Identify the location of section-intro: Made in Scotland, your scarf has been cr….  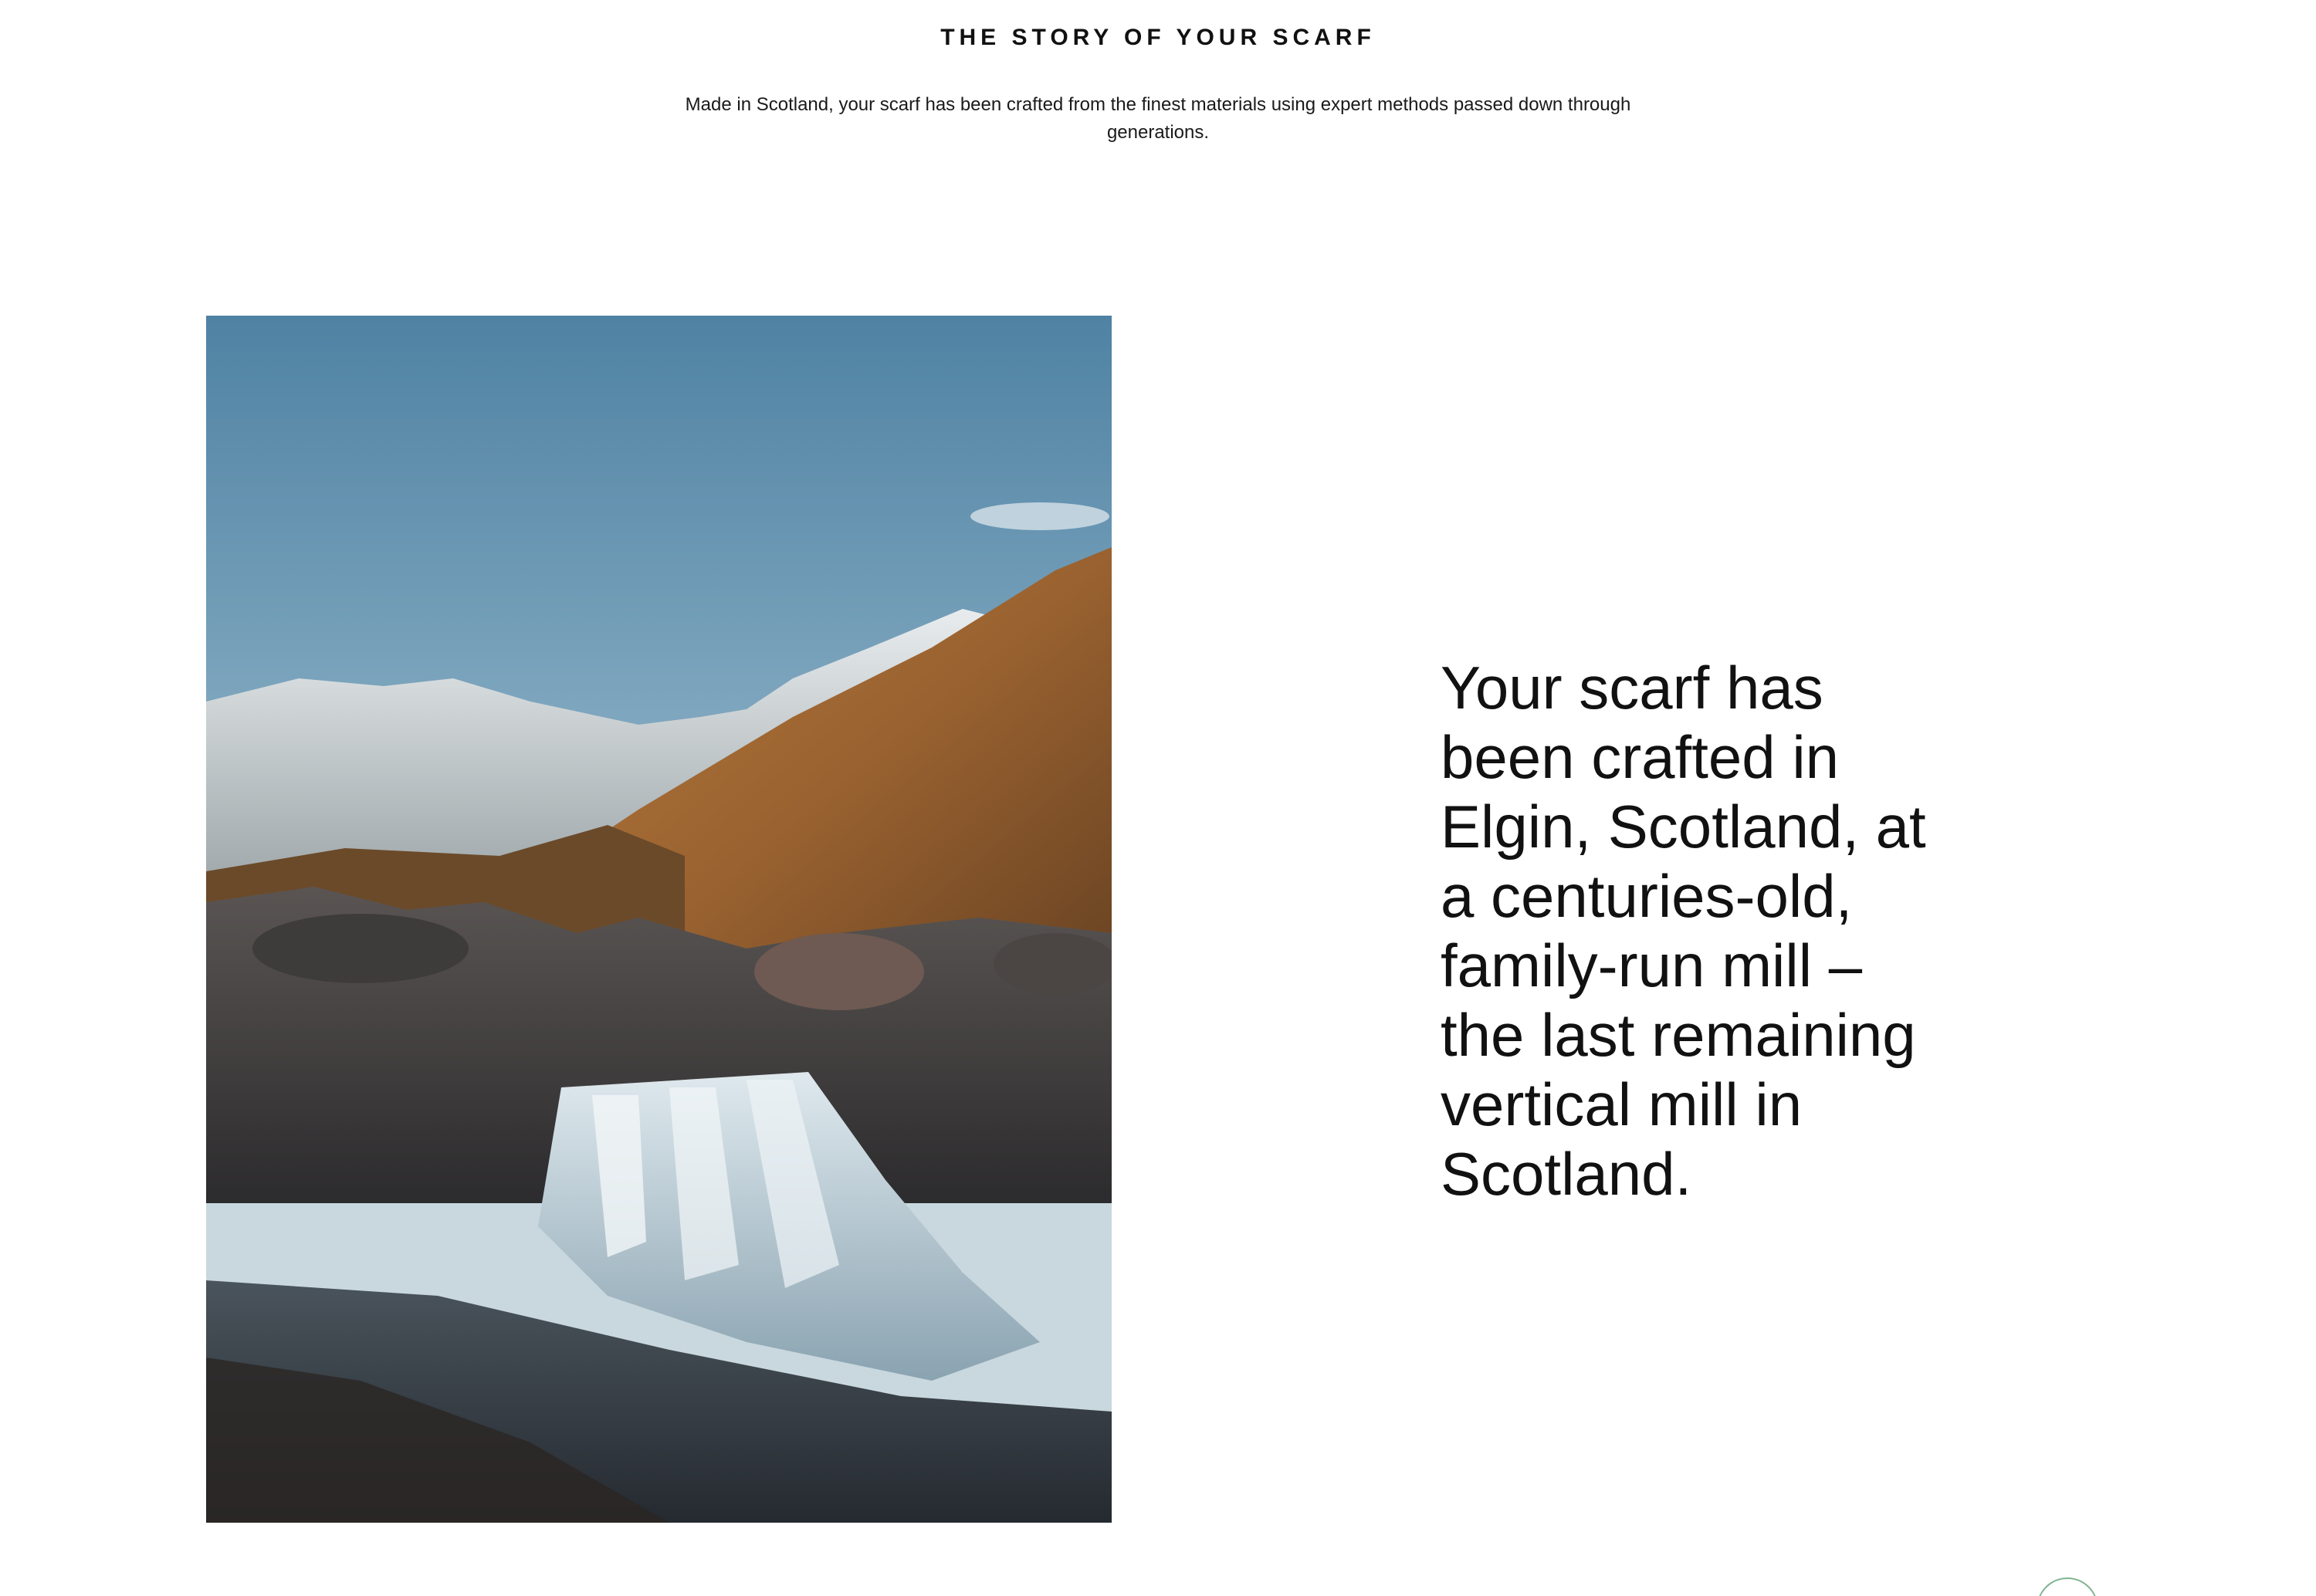
(1158, 118).